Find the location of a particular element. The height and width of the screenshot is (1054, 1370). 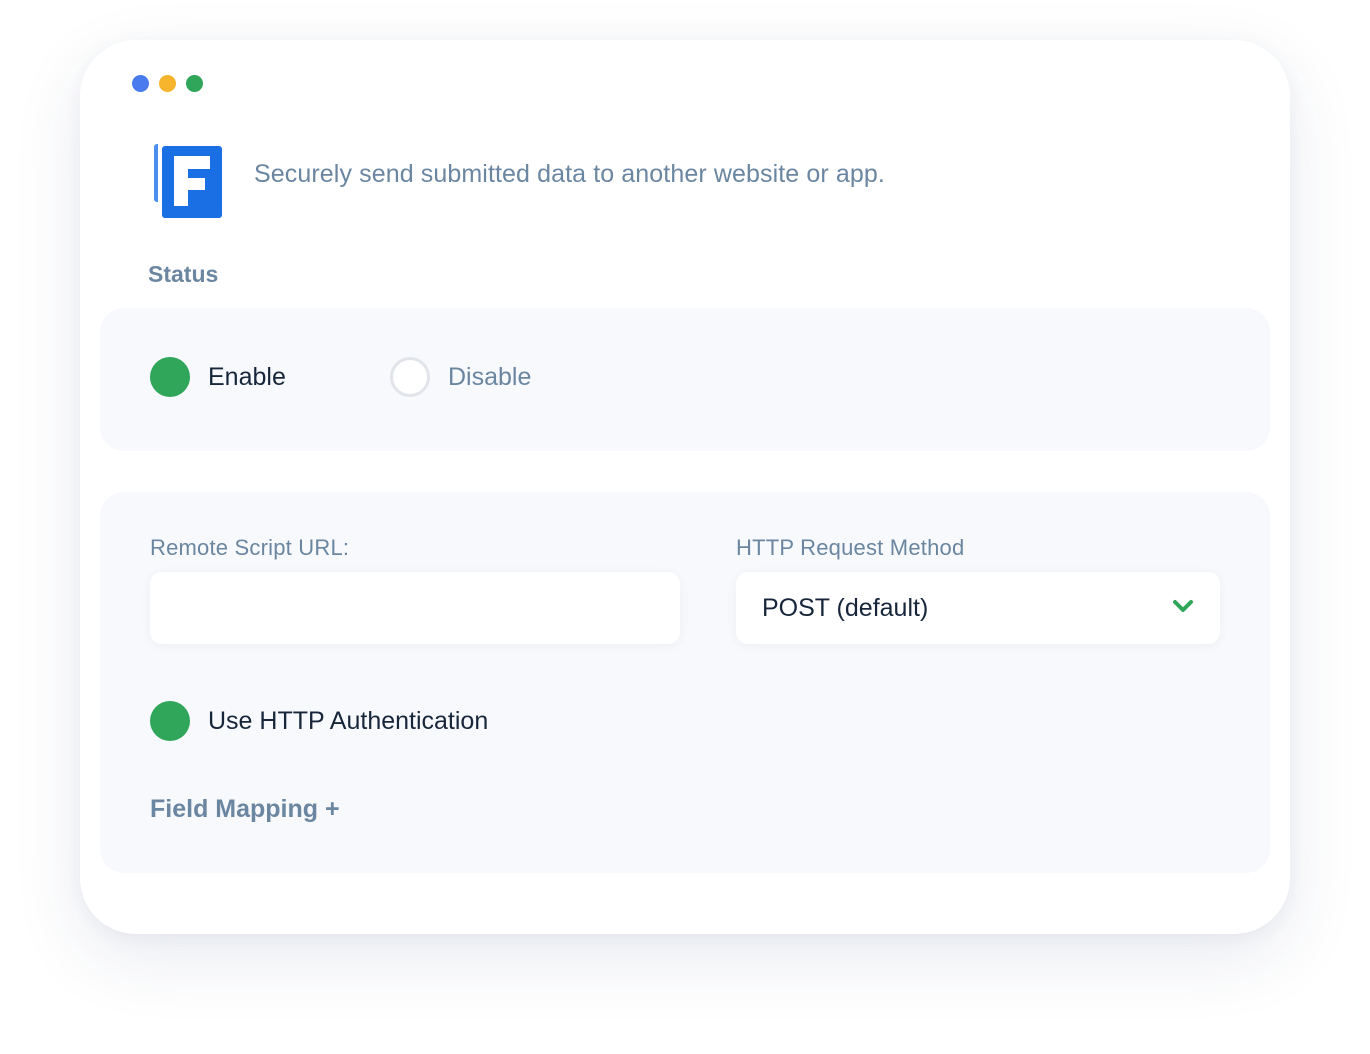

status-heading: Status is located at coordinates (183, 274).